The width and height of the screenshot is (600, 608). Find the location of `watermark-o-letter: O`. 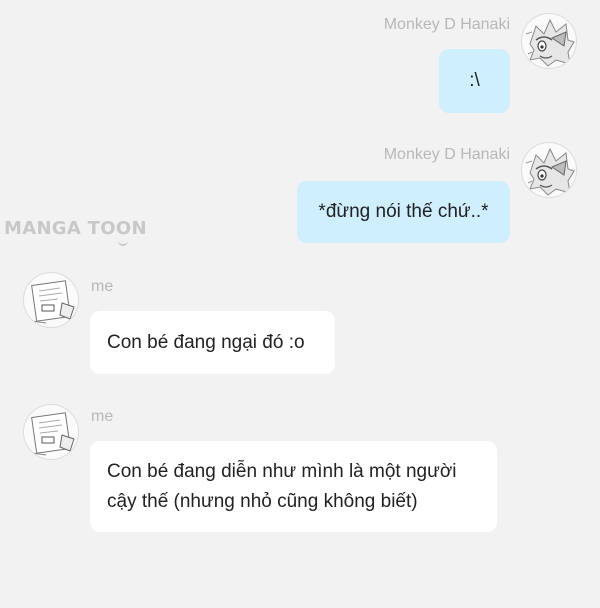

watermark-o-letter: O is located at coordinates (123, 228).